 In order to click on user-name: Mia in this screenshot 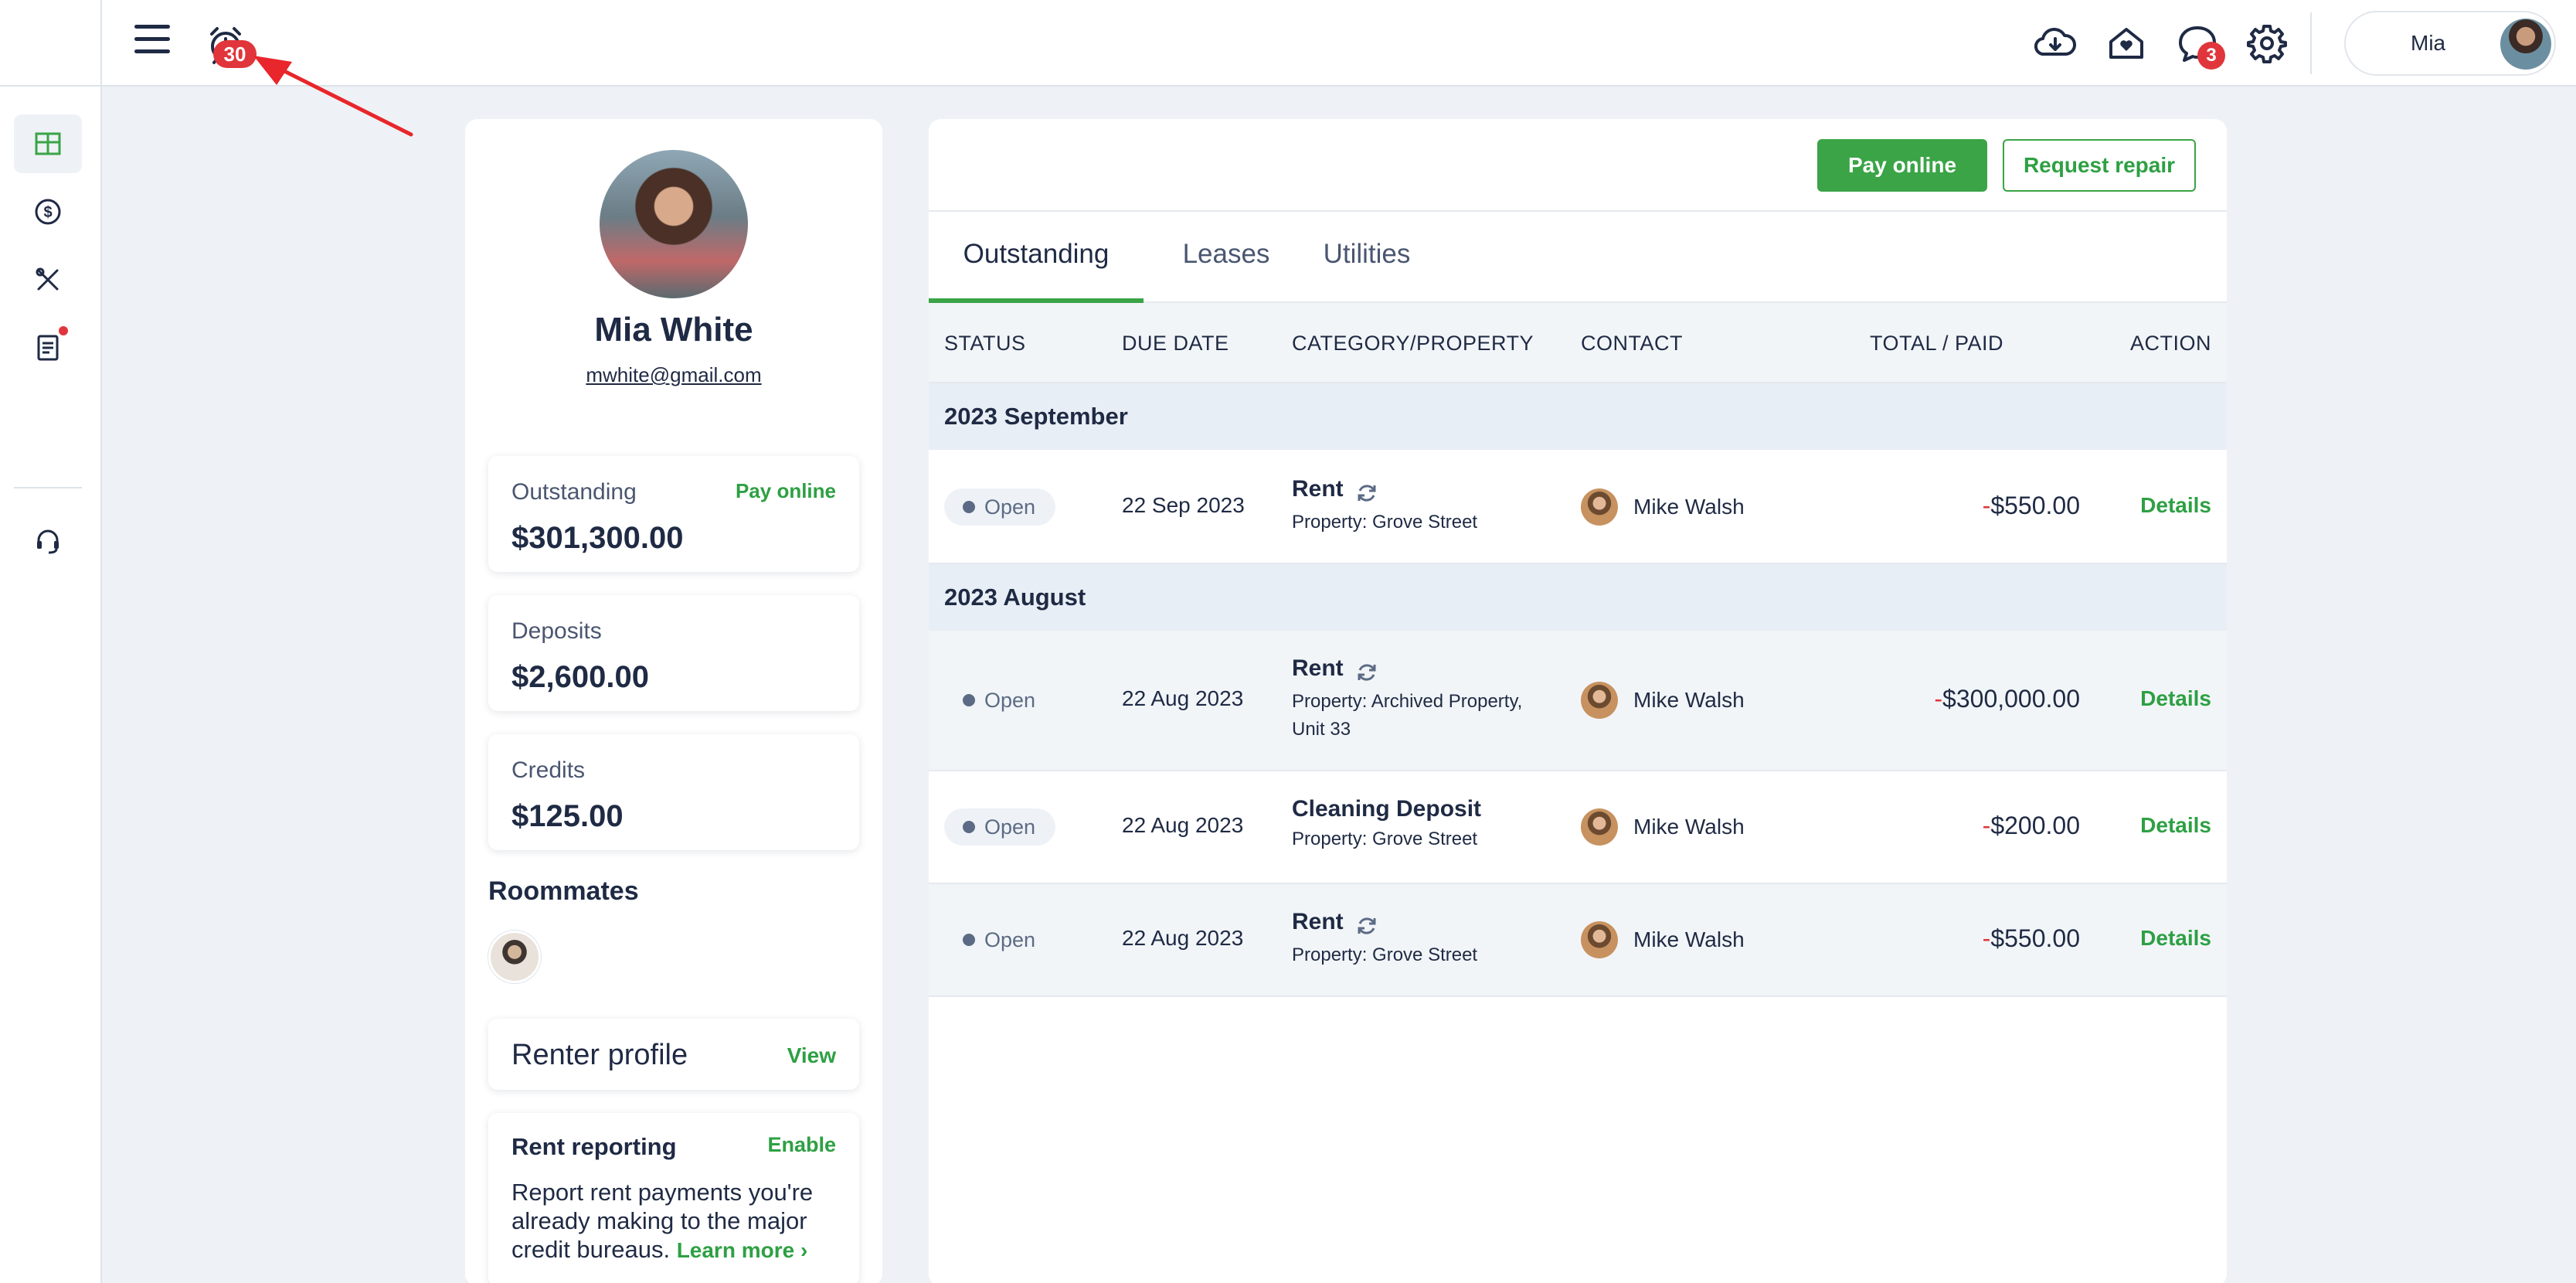, I will do `click(2428, 43)`.